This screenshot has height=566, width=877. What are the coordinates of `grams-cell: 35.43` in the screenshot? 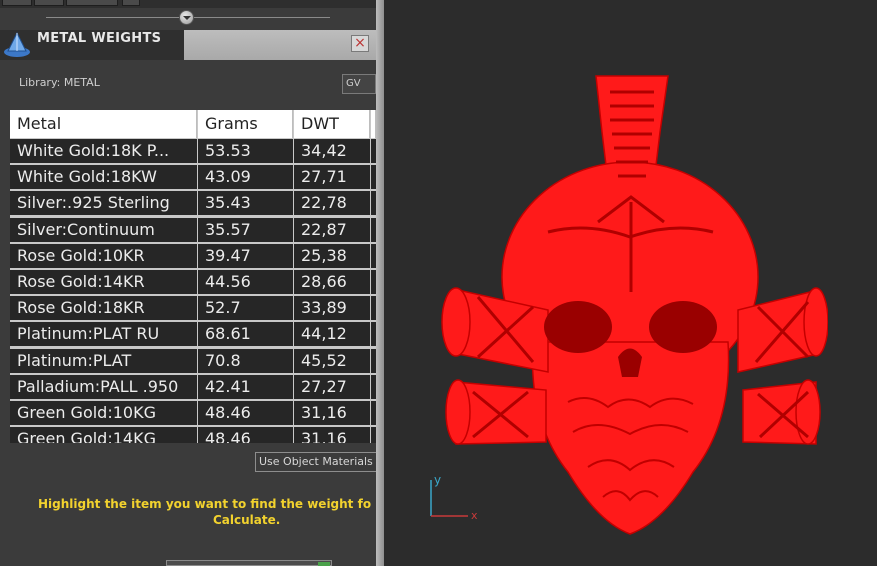 It's located at (245, 203).